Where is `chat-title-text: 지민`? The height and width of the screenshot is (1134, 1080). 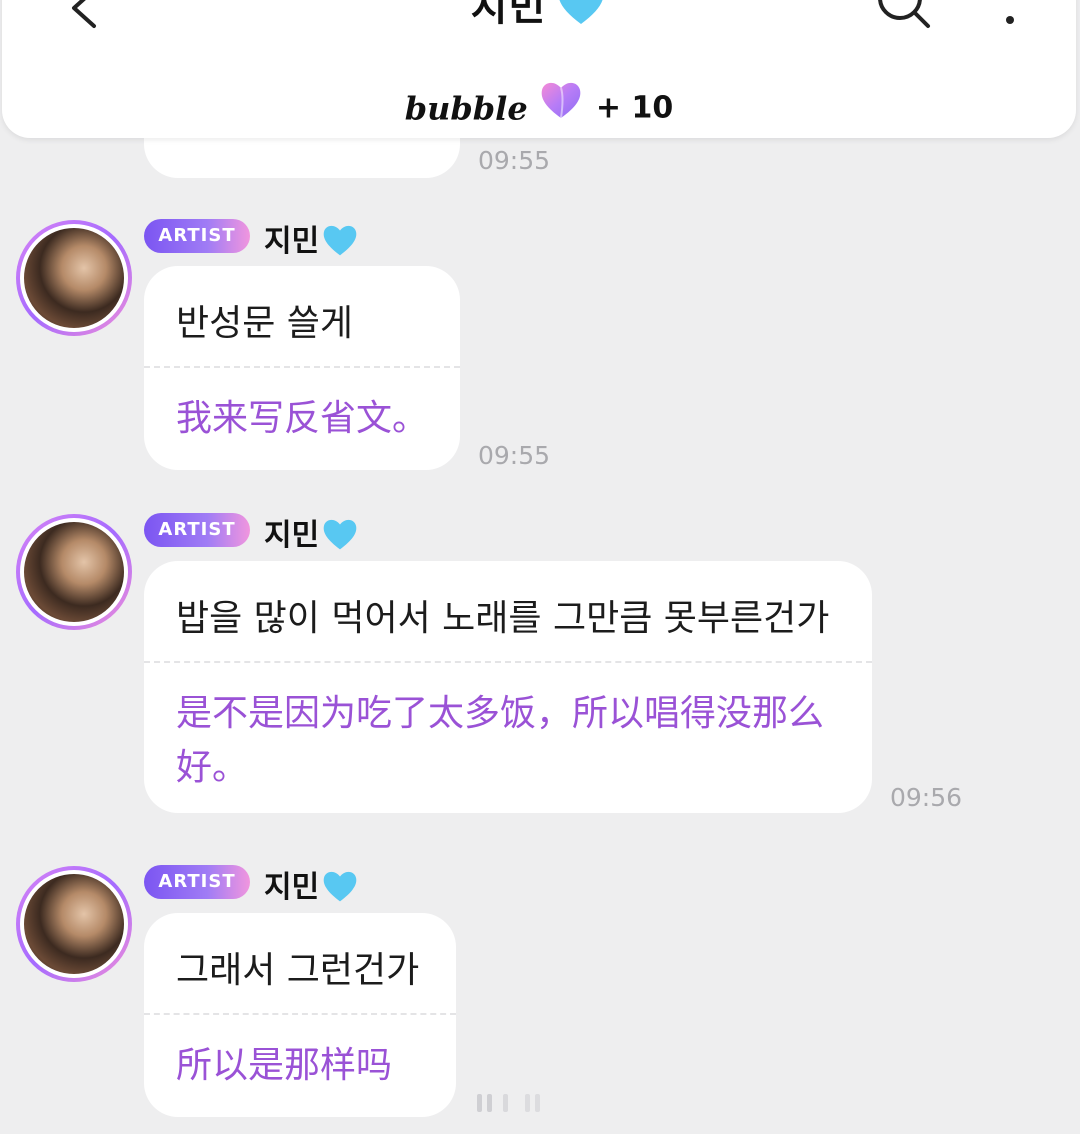 chat-title-text: 지민 is located at coordinates (508, 15).